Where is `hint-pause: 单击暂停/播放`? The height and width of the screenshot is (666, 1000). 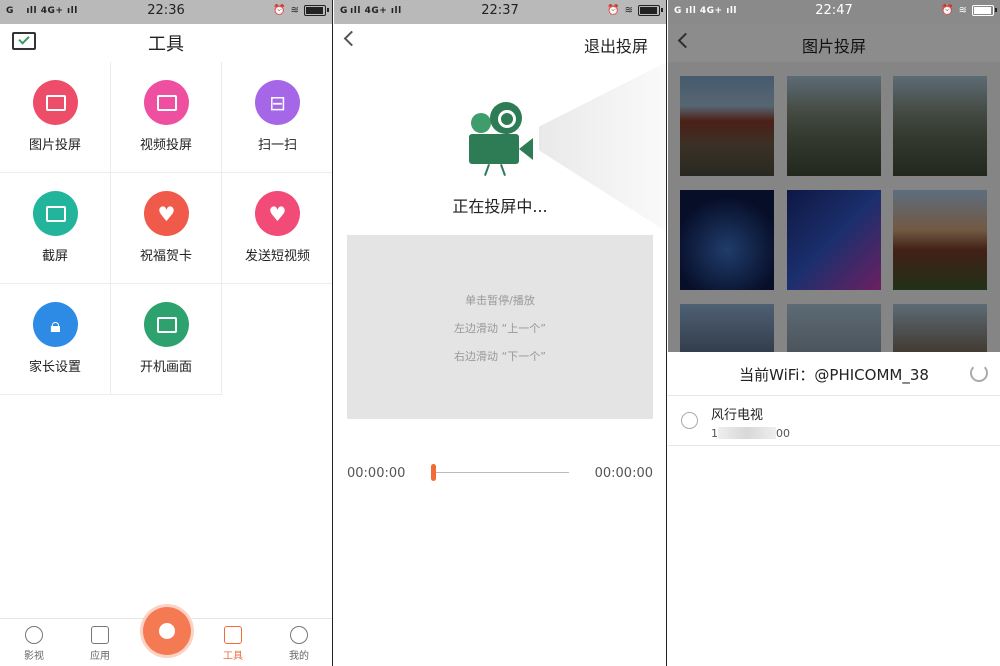
hint-pause: 单击暂停/播放 is located at coordinates (500, 300).